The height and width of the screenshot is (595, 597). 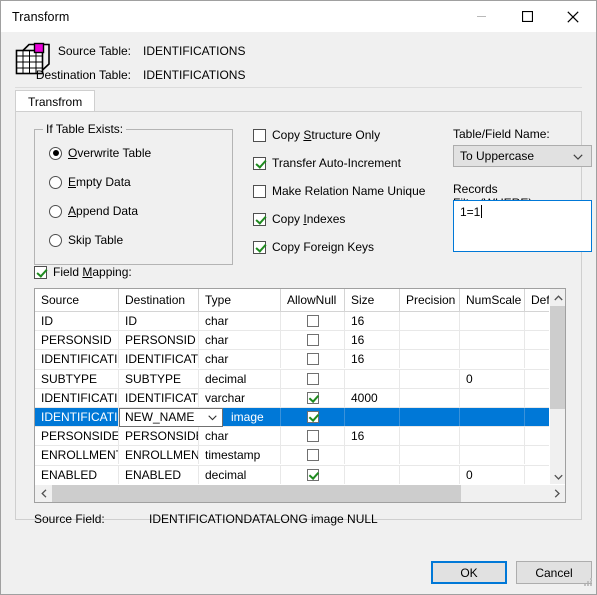 I want to click on radio-append-data: Append Data, so click(x=93, y=211).